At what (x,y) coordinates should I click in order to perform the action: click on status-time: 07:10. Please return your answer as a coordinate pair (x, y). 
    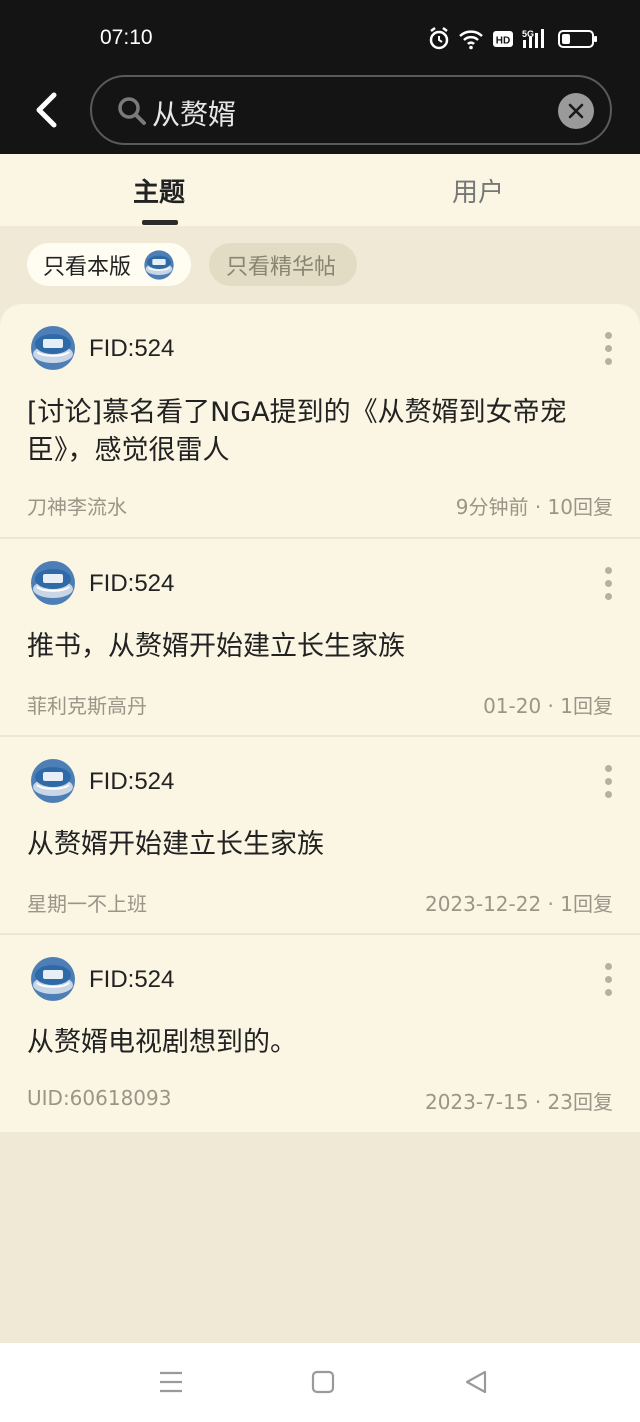
    Looking at the image, I should click on (126, 37).